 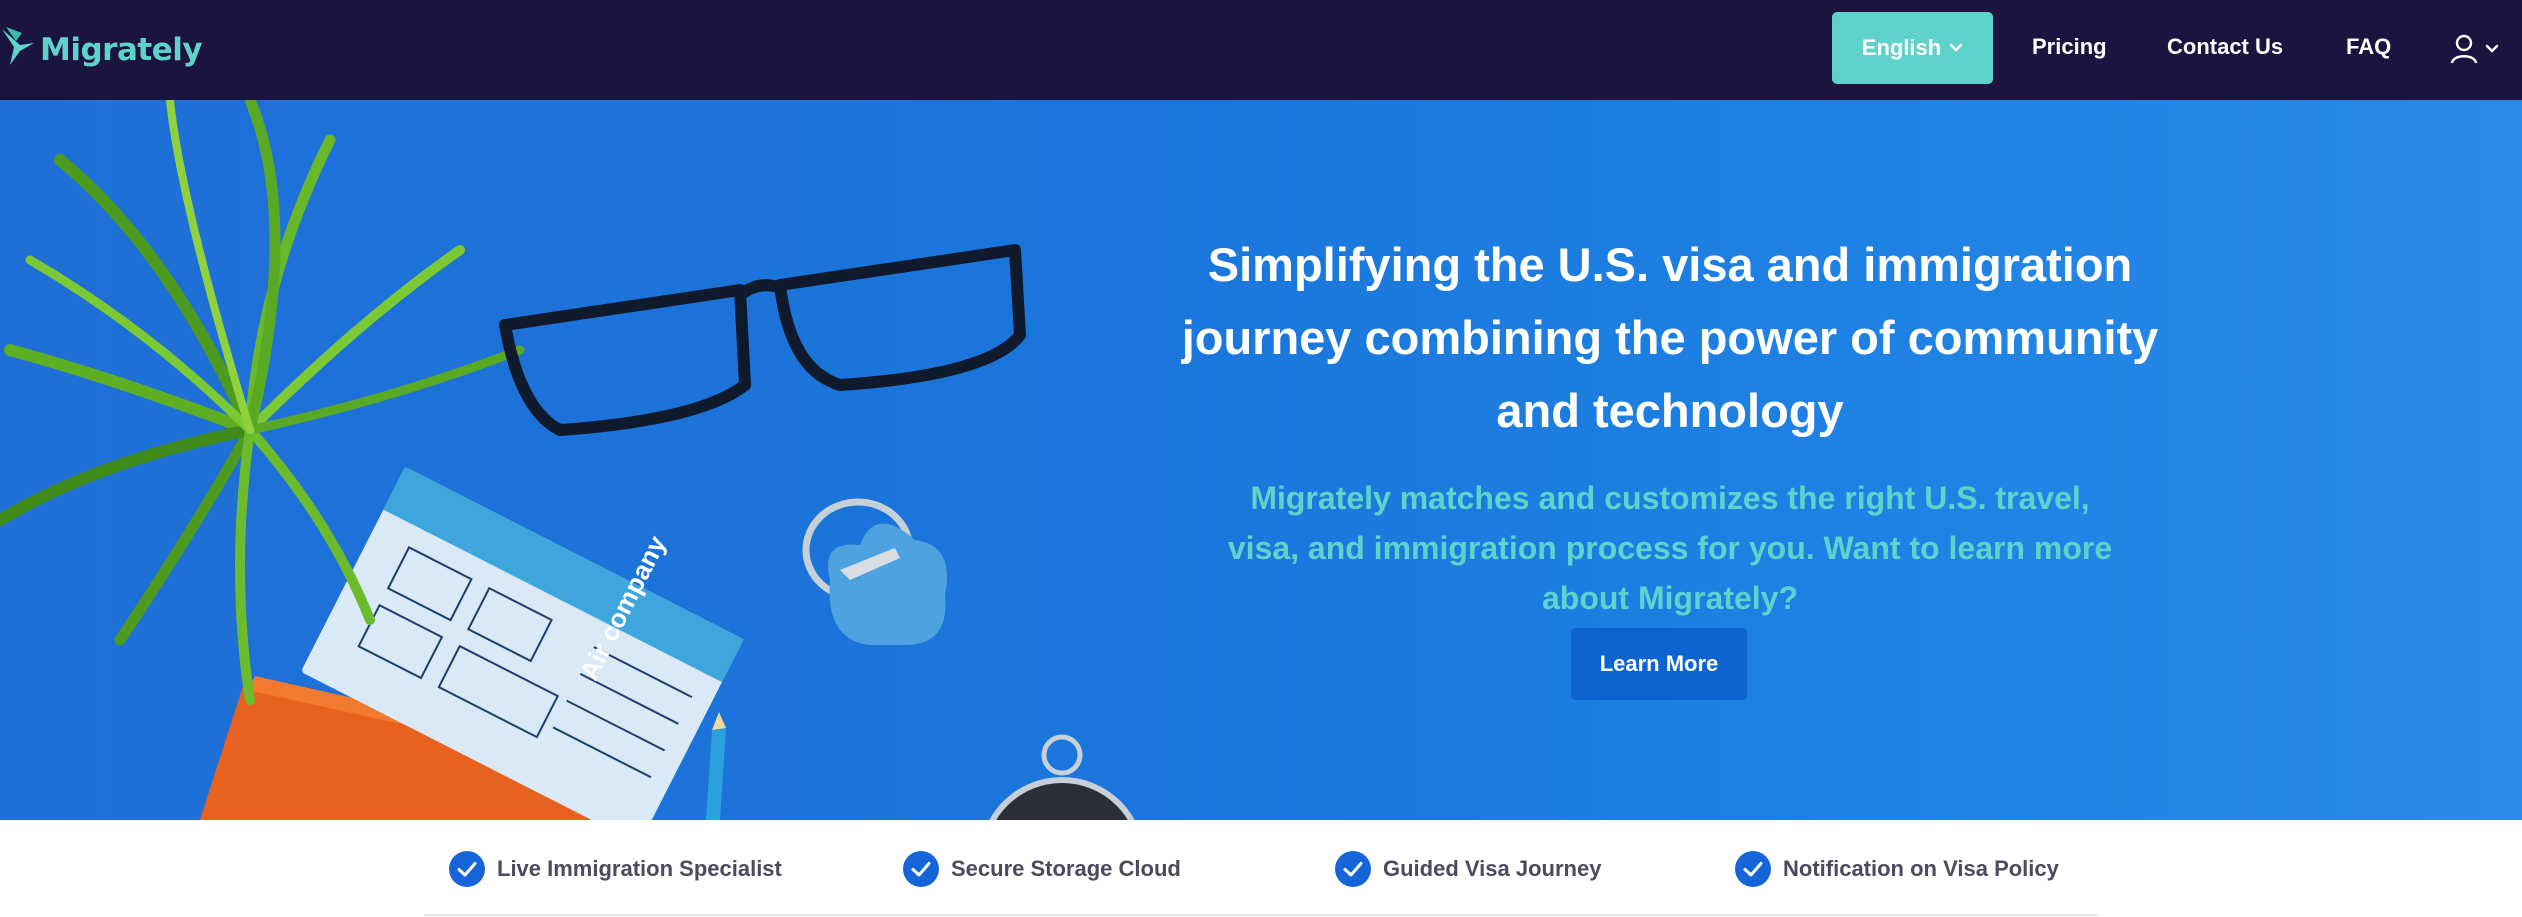 I want to click on hero-subtitle-line: about Migrately?, so click(x=1669, y=598).